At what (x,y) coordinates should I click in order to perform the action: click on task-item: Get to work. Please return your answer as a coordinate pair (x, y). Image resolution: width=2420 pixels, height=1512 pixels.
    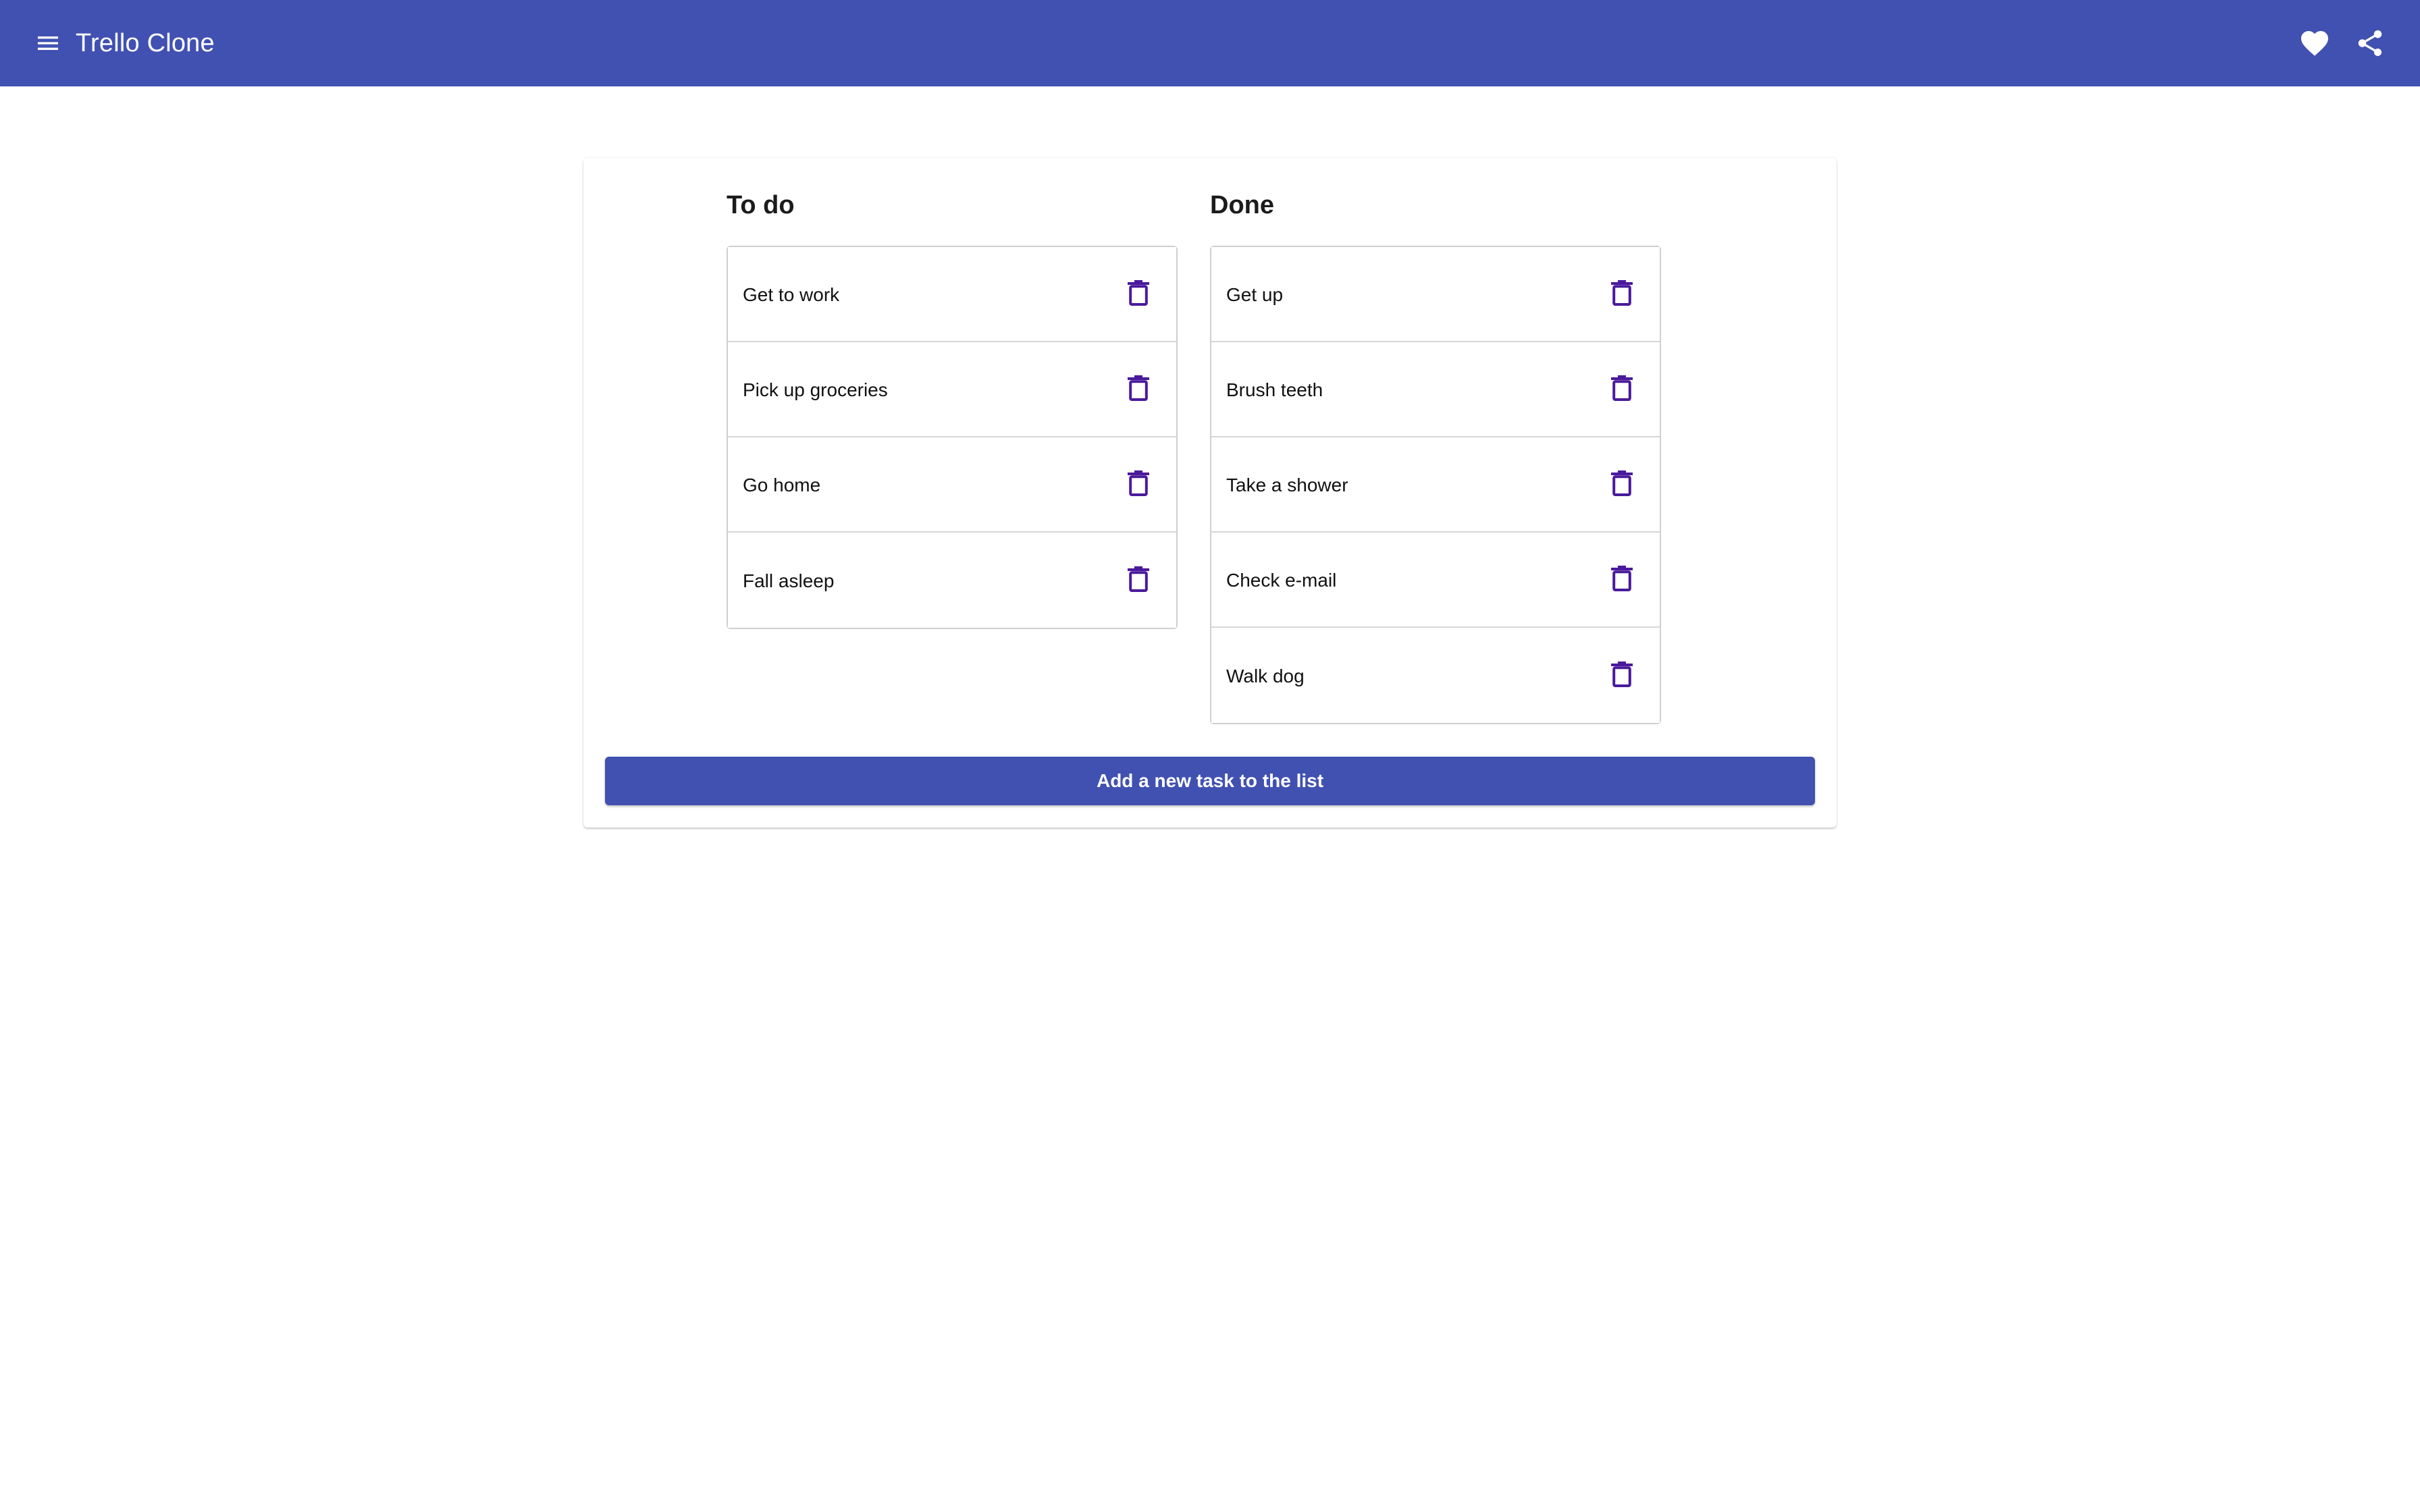
    Looking at the image, I should click on (952, 294).